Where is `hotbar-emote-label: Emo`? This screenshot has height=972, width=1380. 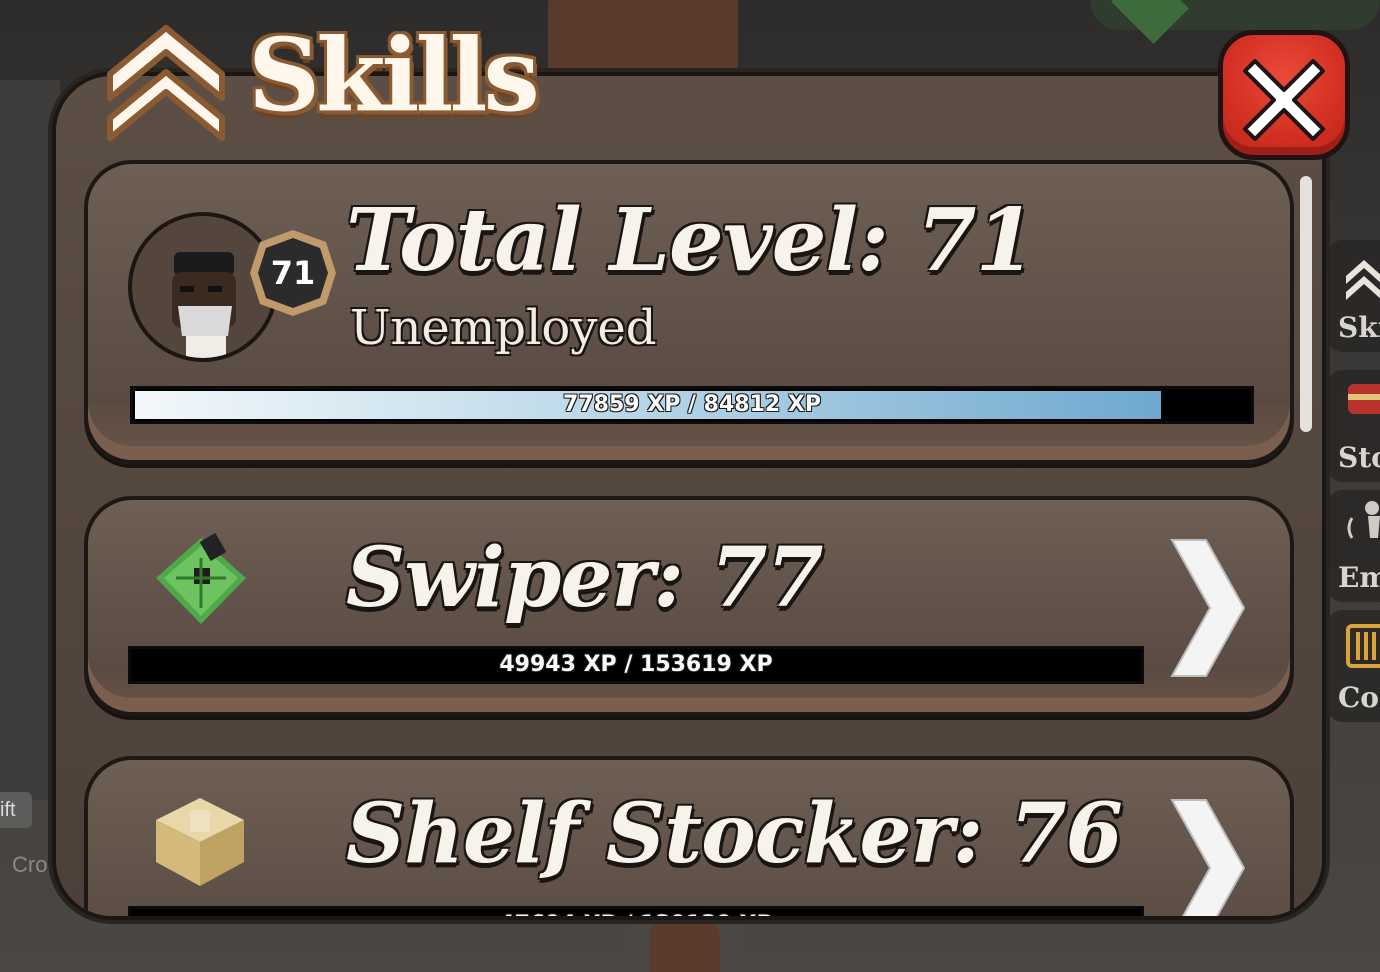 hotbar-emote-label: Emo is located at coordinates (1359, 577).